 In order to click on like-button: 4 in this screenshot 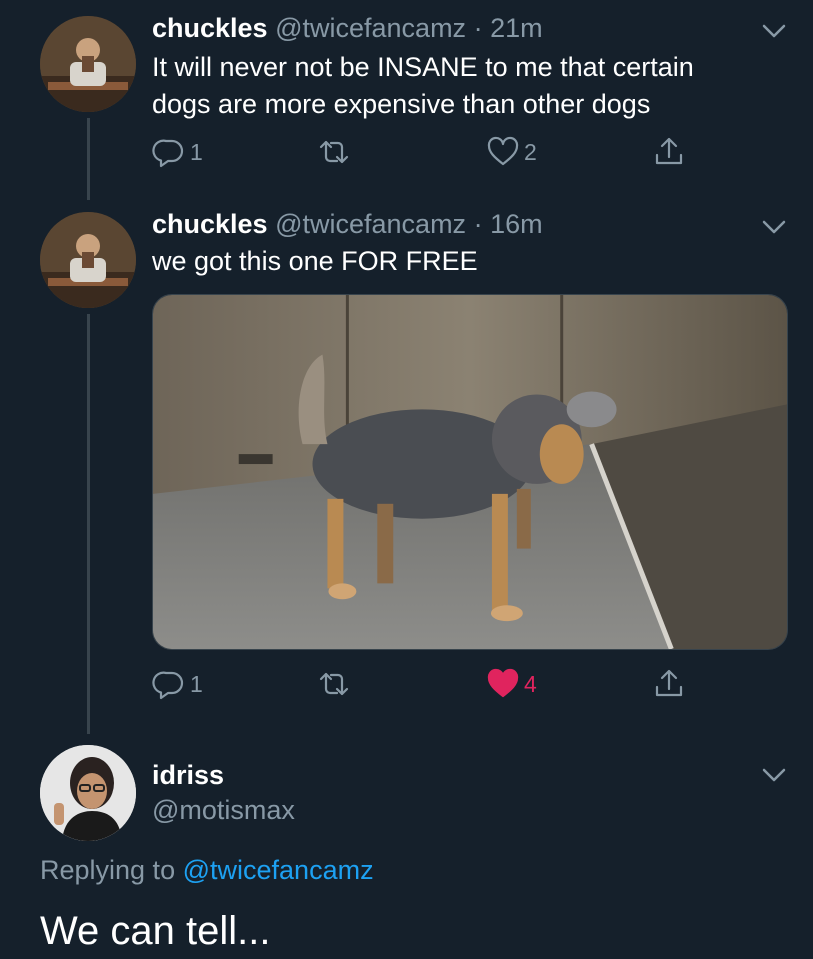, I will do `click(511, 684)`.